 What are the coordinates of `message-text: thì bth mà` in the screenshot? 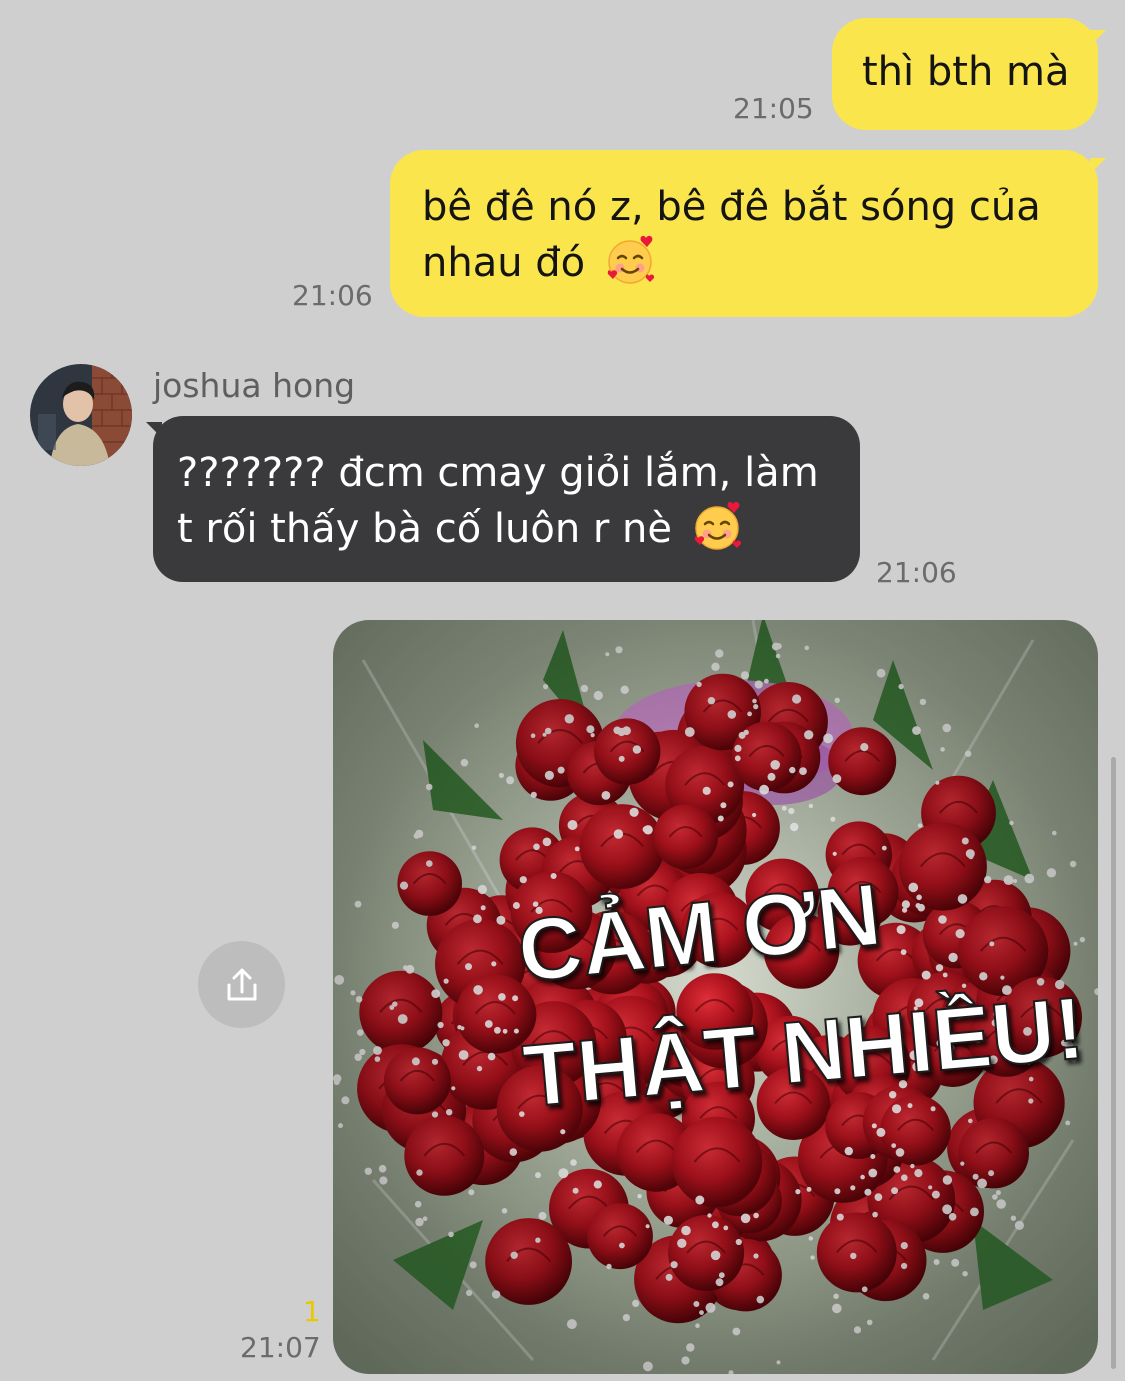 It's located at (966, 72).